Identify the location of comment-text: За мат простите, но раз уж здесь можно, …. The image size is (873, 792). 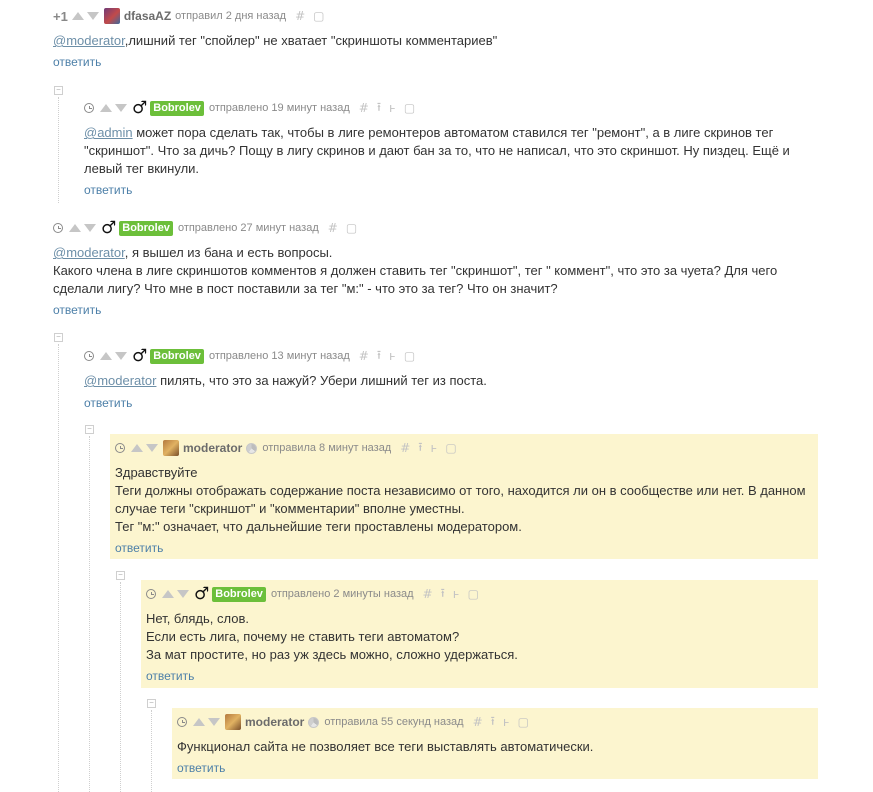
(332, 654).